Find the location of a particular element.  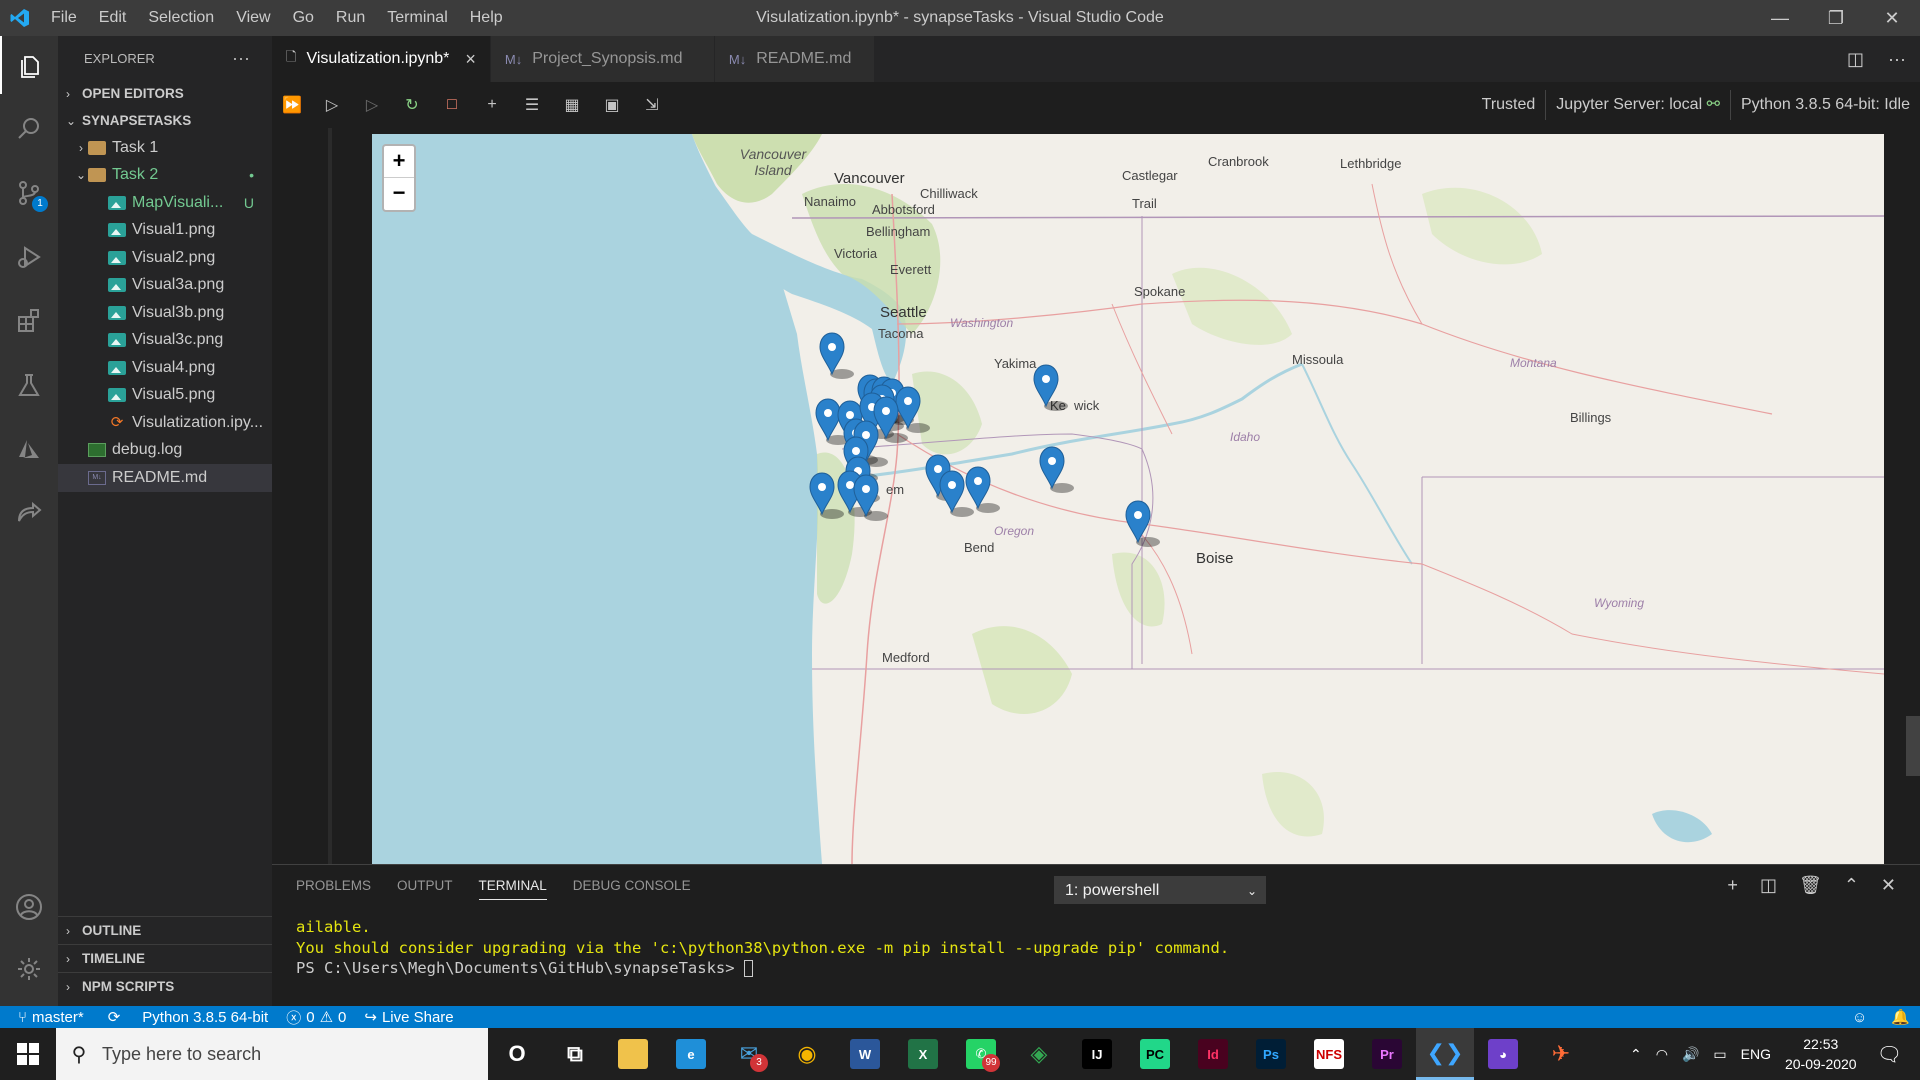

tree-file: MapVisuali... U is located at coordinates (165, 203).